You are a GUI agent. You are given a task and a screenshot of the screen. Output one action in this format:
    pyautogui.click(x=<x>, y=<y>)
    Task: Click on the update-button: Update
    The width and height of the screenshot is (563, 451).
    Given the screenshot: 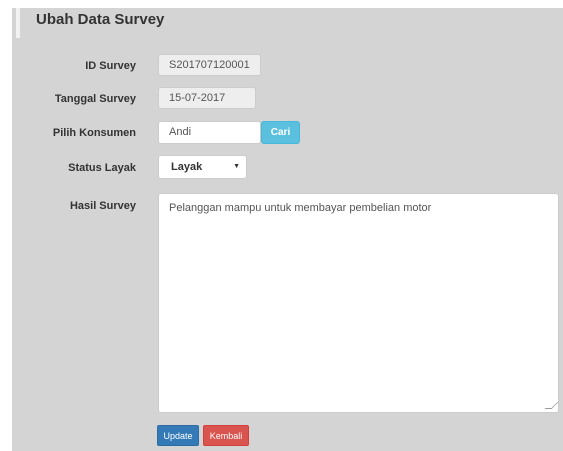 What is the action you would take?
    pyautogui.click(x=178, y=435)
    